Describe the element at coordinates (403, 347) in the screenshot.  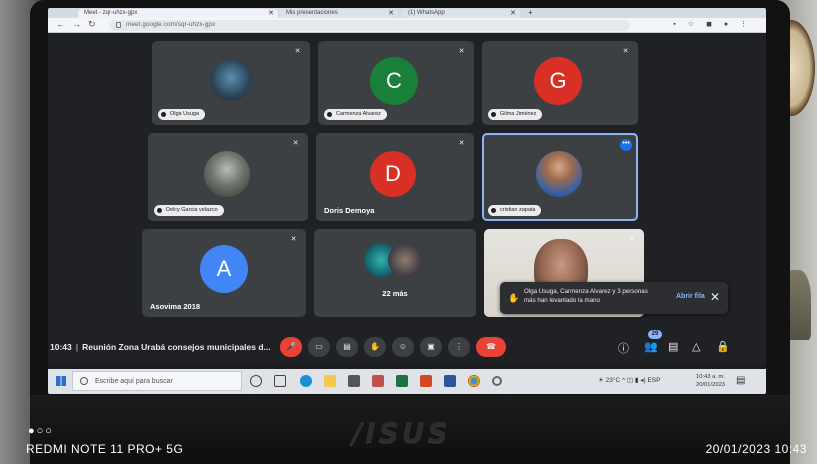
I see `reactions-button: ☺` at that location.